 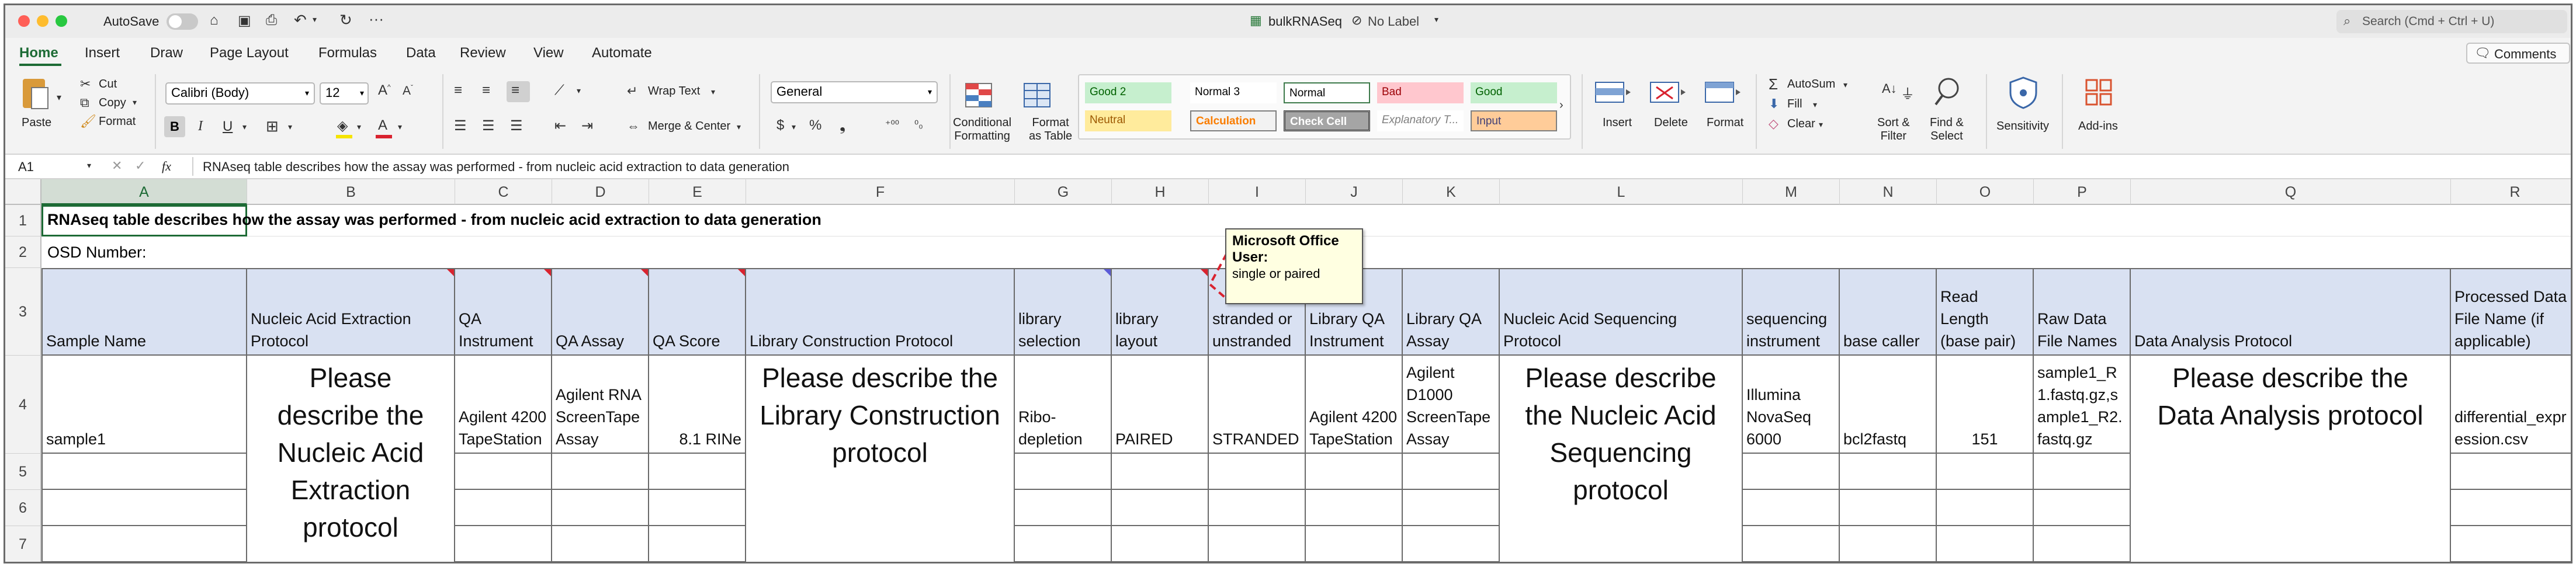 What do you see at coordinates (1792, 405) in the screenshot?
I see `cell-sequencing-instrument: Illumina NovaSeq 6000` at bounding box center [1792, 405].